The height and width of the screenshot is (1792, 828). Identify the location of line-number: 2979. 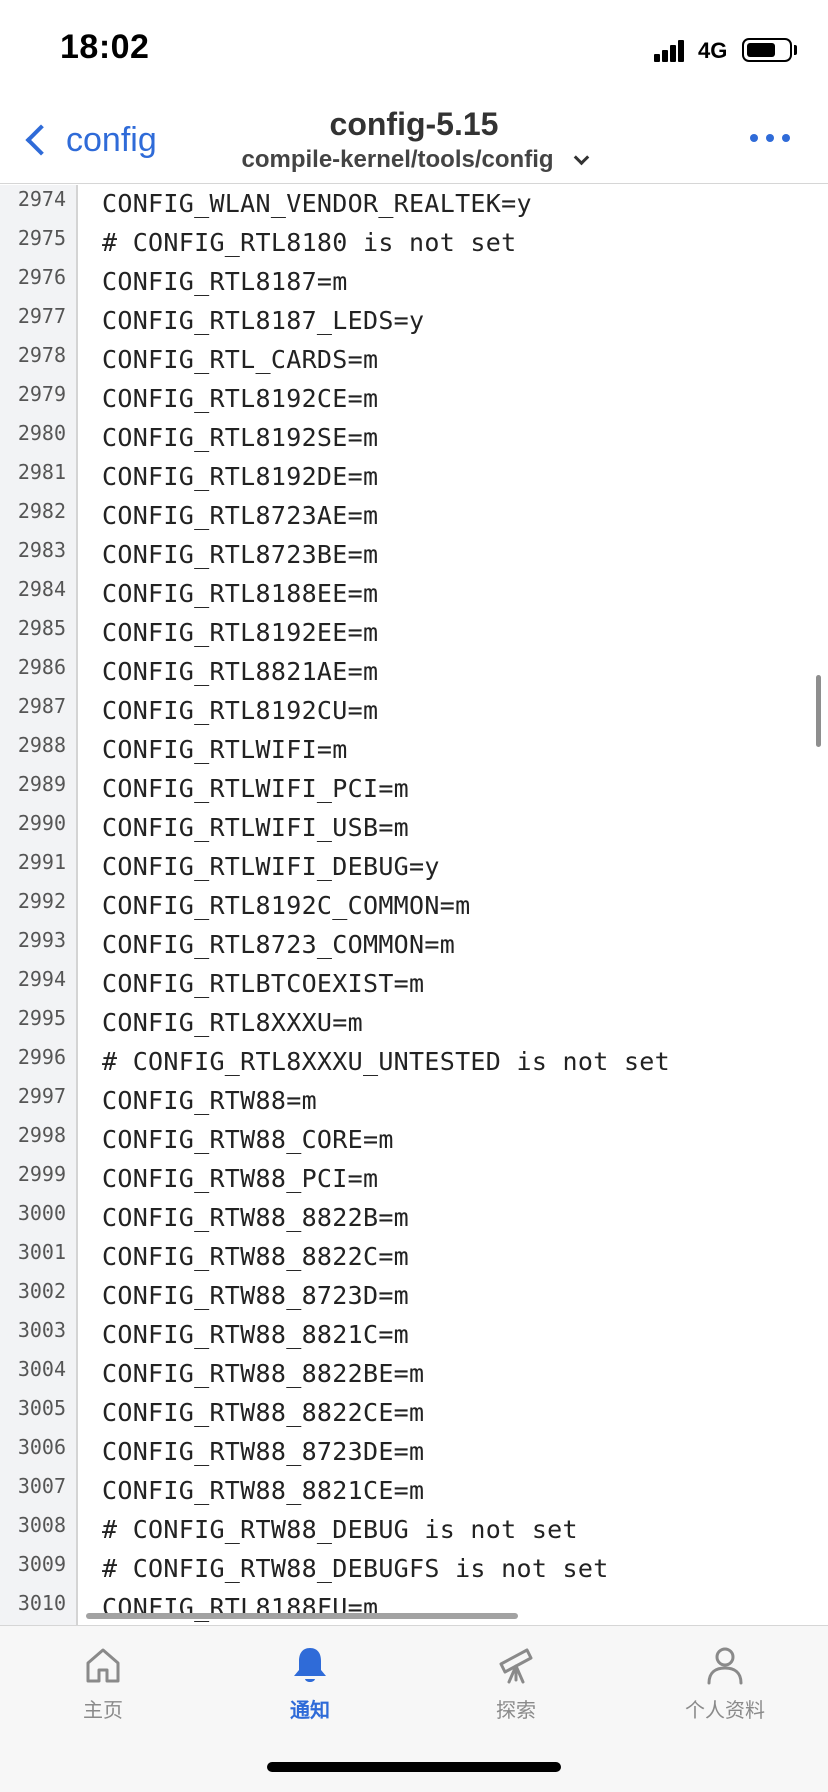
(41, 394).